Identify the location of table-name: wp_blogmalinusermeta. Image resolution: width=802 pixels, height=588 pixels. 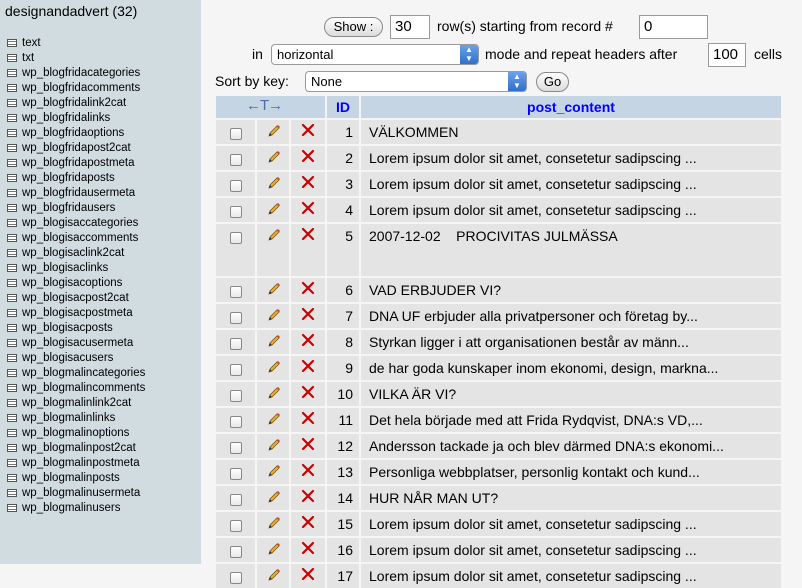
(81, 493).